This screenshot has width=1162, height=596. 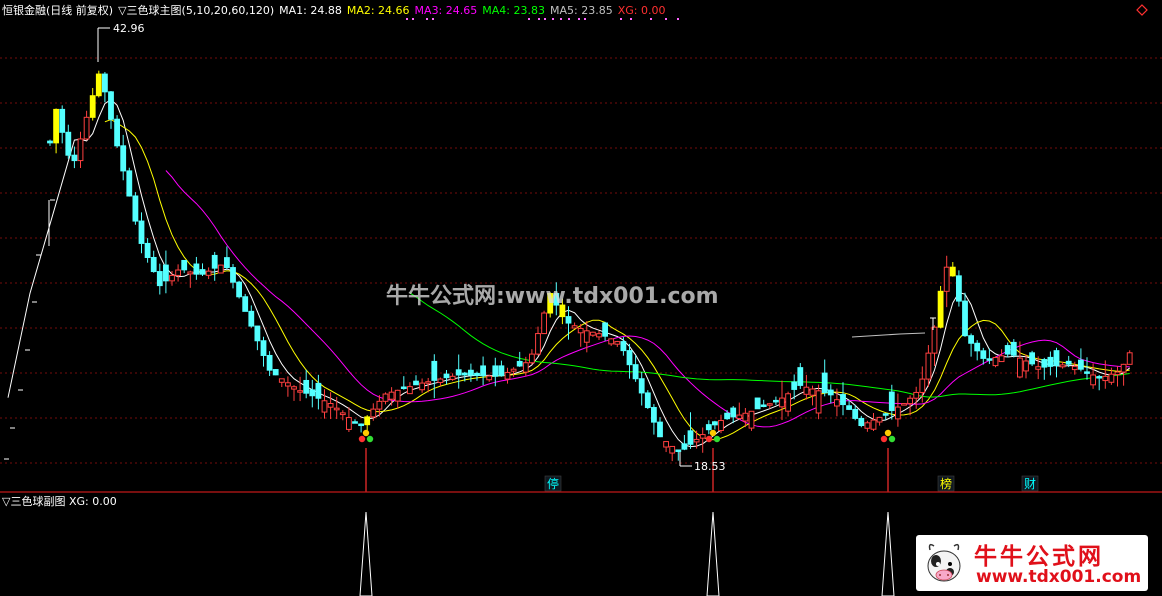 What do you see at coordinates (888, 335) in the screenshot?
I see `ma-line-ma5` at bounding box center [888, 335].